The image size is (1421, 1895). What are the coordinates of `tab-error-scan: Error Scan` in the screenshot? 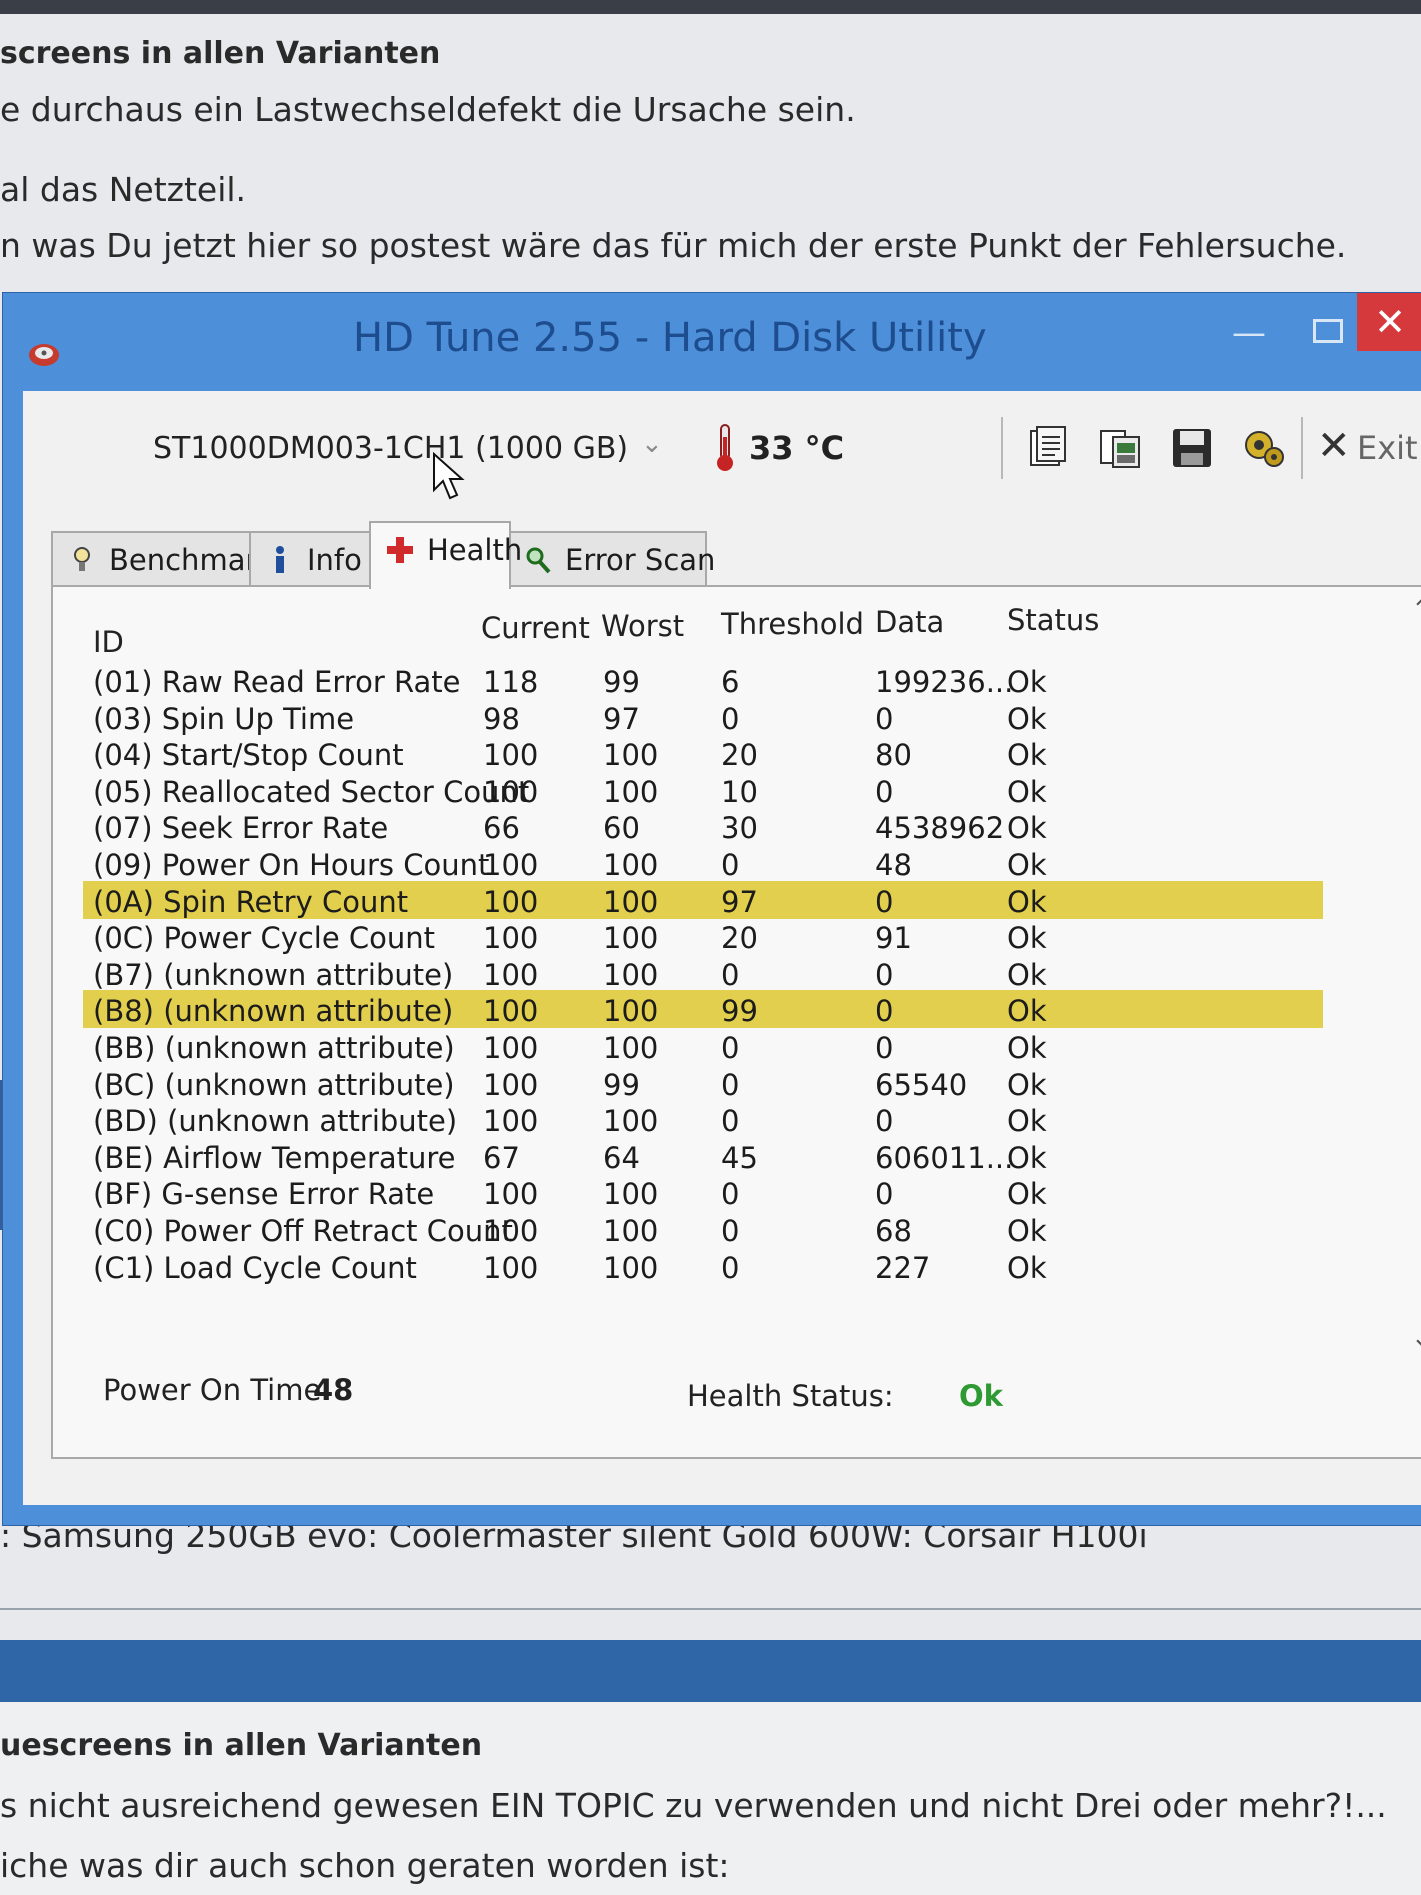 It's located at (611, 558).